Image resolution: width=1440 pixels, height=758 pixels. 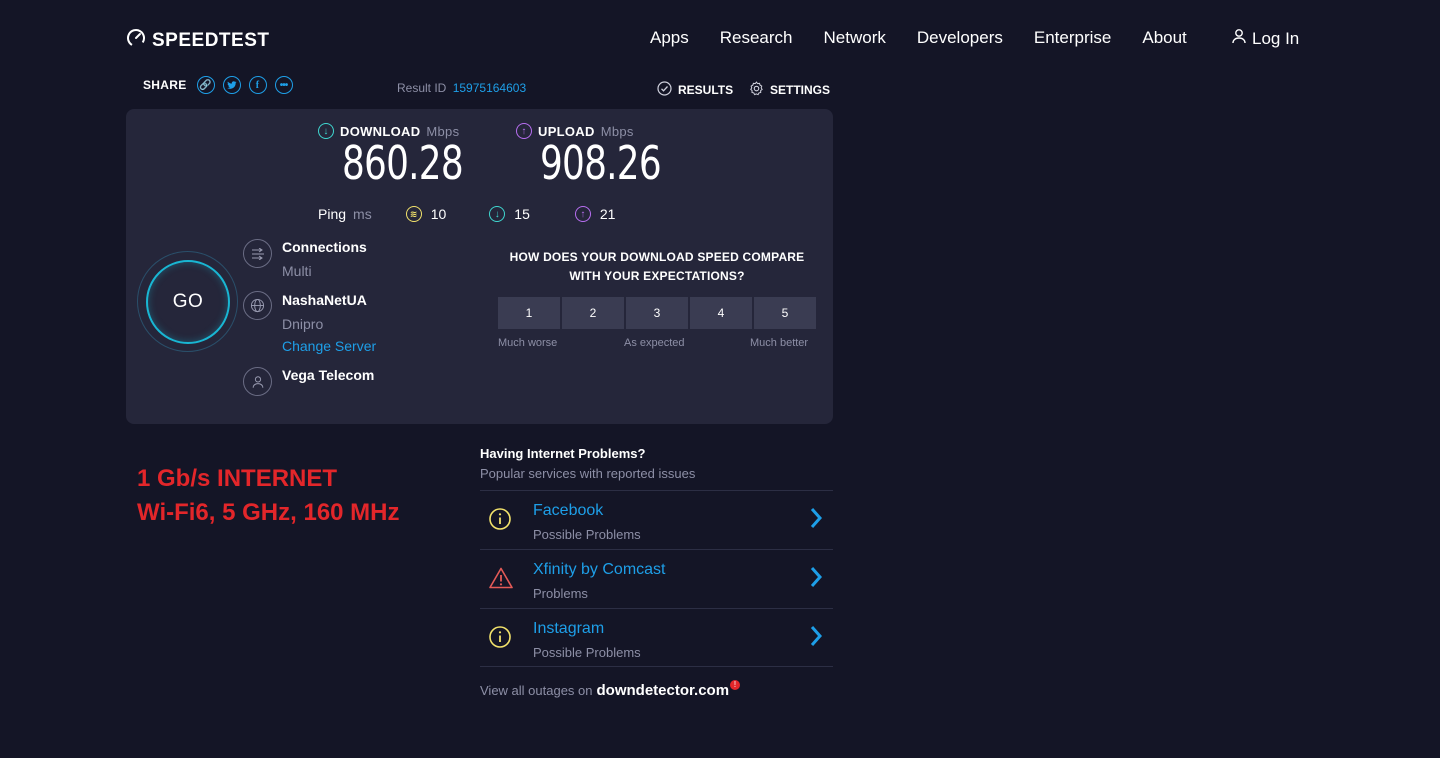 What do you see at coordinates (663, 690) in the screenshot?
I see `downdetector-link: downdetector.com` at bounding box center [663, 690].